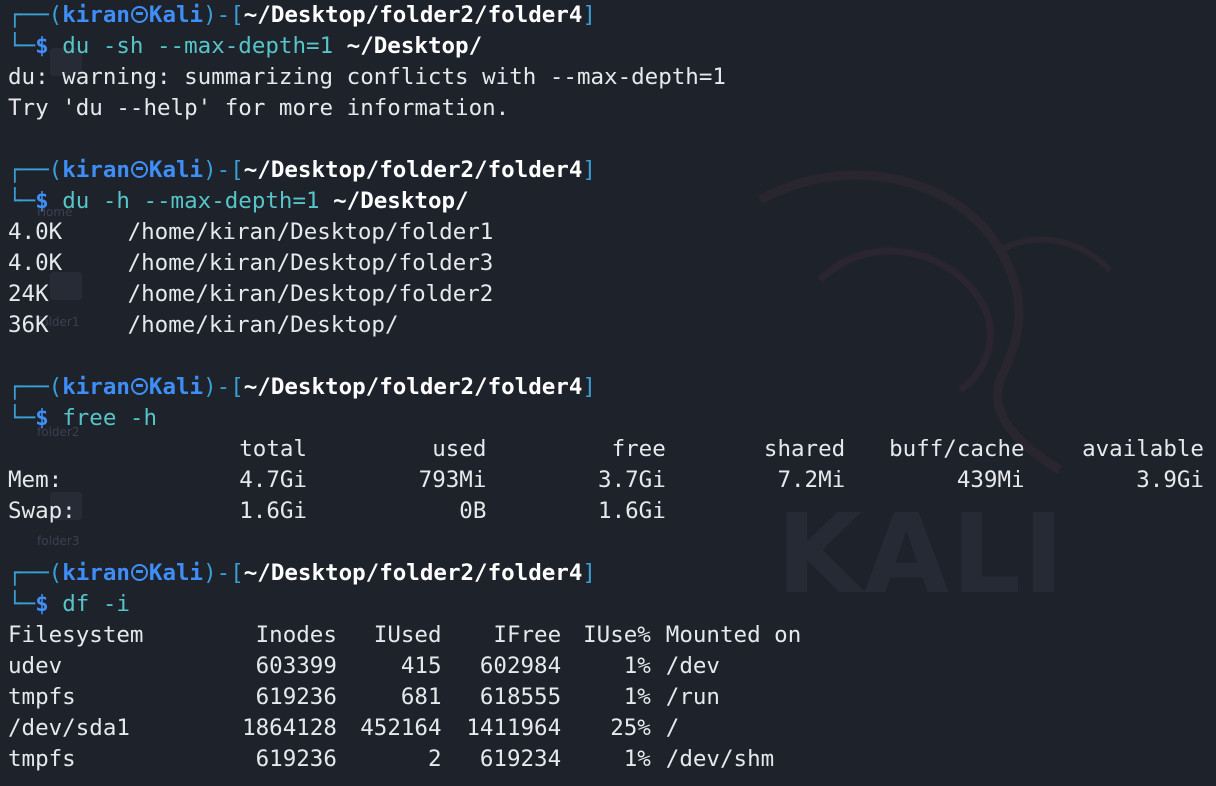 Image resolution: width=1216 pixels, height=786 pixels. I want to click on df-cell: 2, so click(434, 759).